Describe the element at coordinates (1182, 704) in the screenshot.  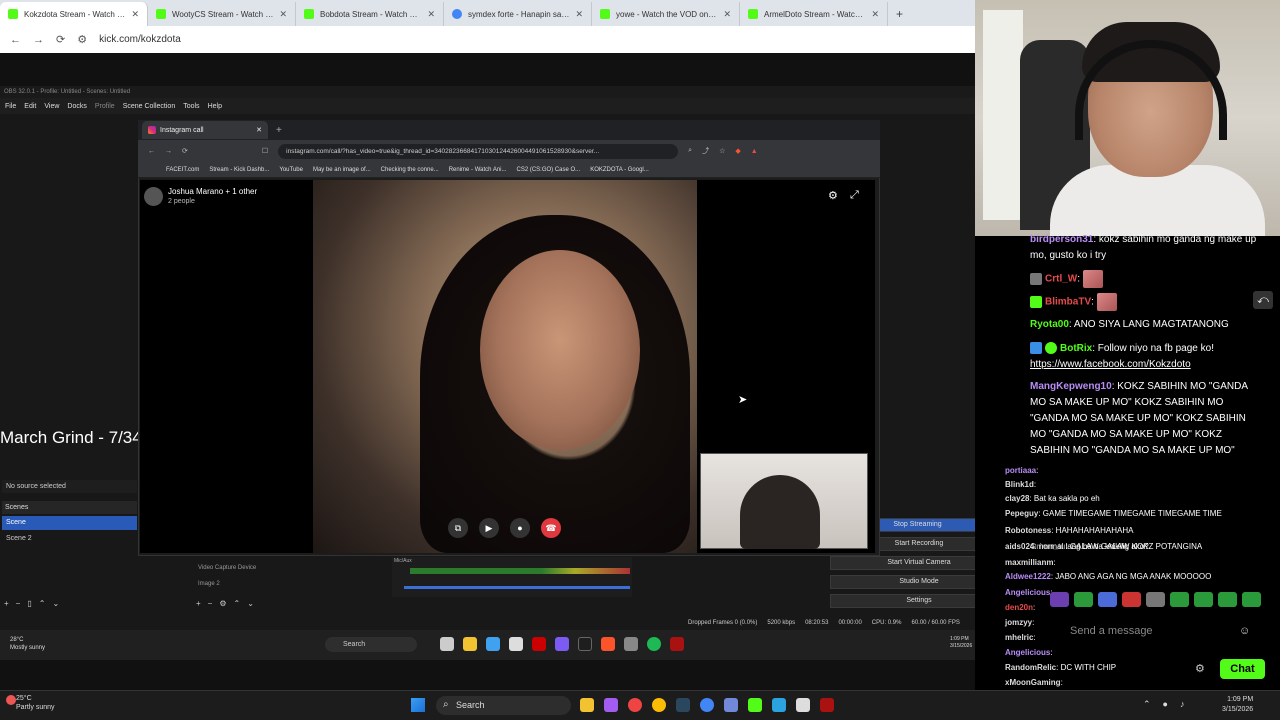
I see `volume-icon: ♪` at that location.